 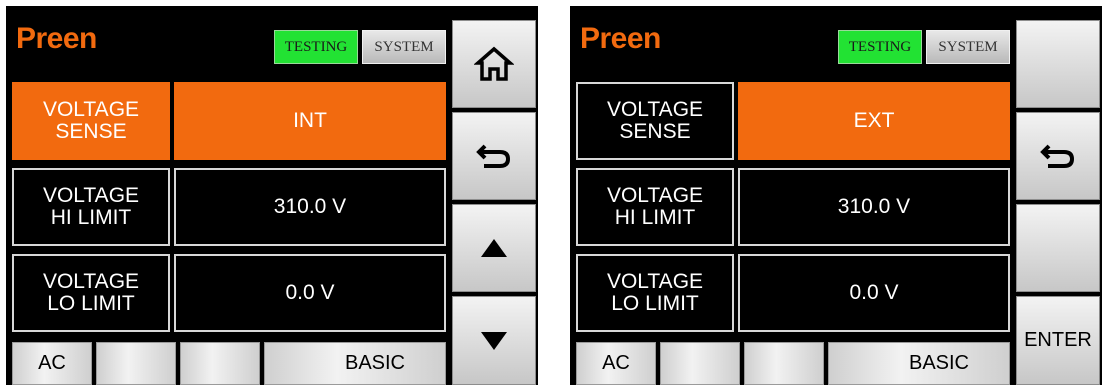 I want to click on home-icon, so click(x=494, y=63).